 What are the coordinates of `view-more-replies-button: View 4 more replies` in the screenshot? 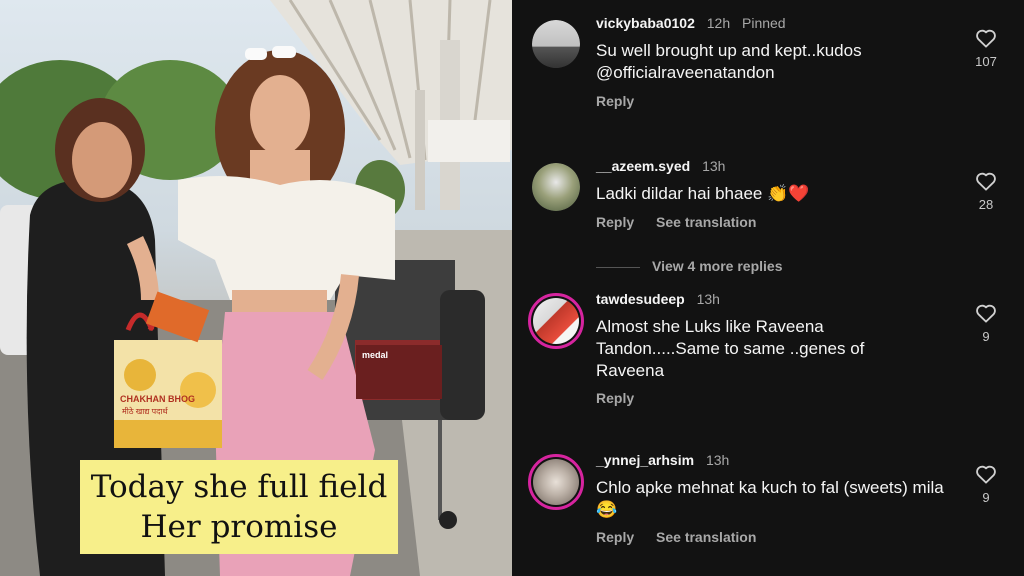 It's located at (689, 266).